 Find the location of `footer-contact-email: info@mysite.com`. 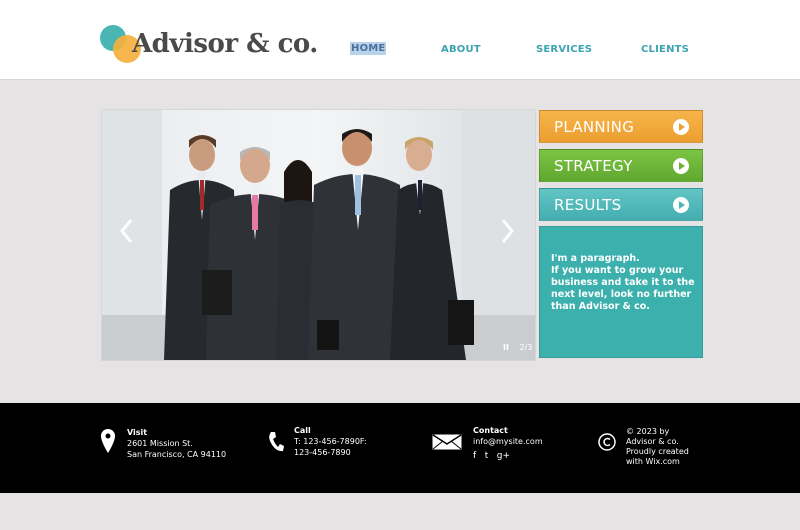

footer-contact-email: info@mysite.com is located at coordinates (508, 441).